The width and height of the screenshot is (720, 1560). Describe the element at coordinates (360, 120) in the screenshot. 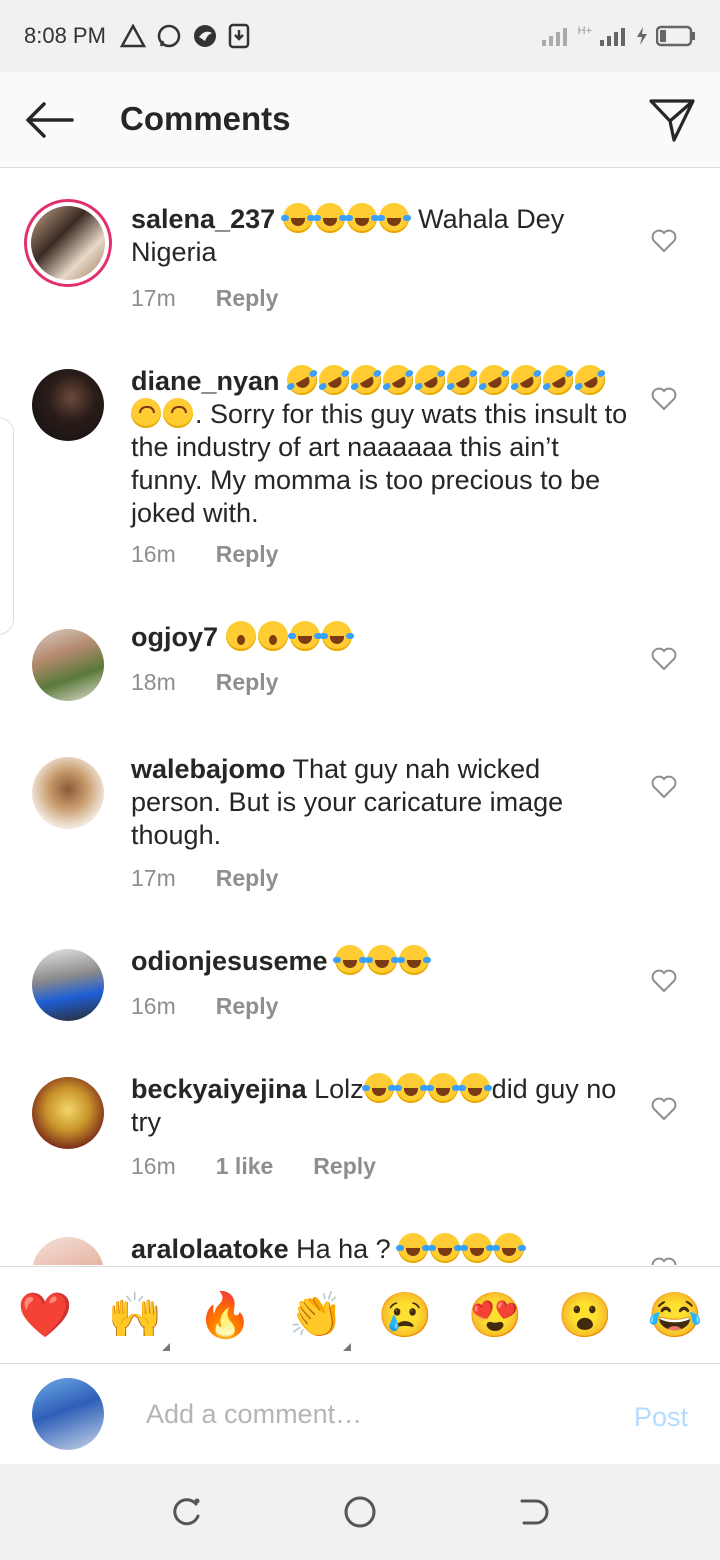

I see `app-bar: Comments` at that location.